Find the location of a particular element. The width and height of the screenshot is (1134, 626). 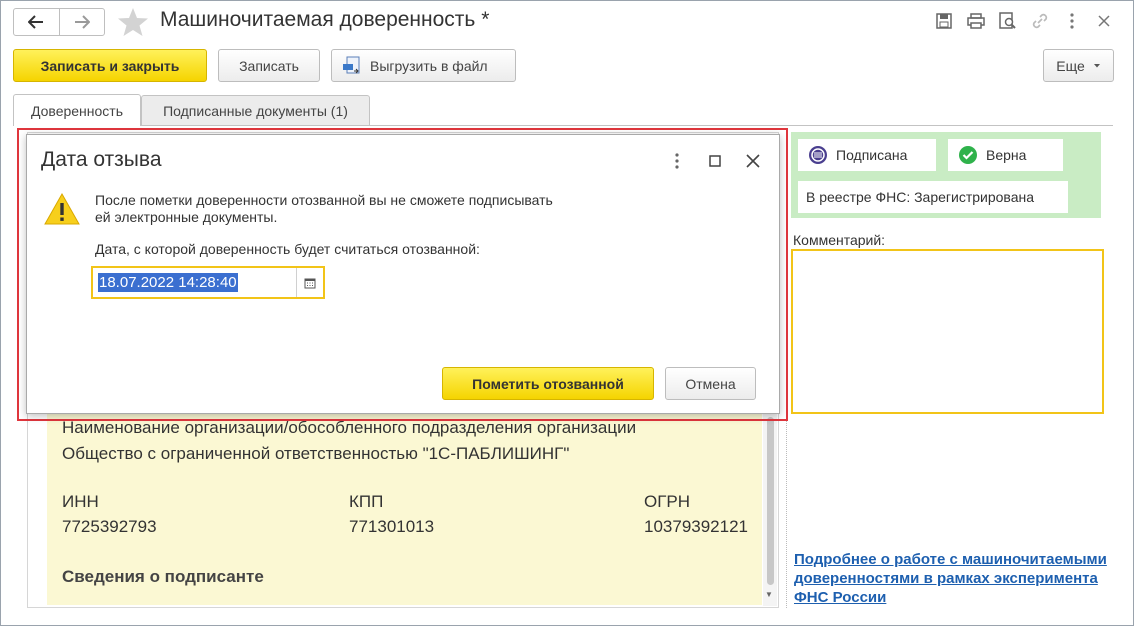

dialog-menu-icon is located at coordinates (677, 161).